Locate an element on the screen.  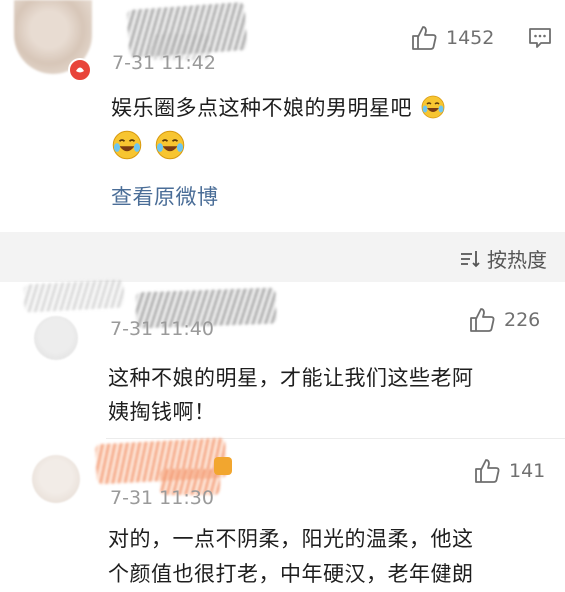
sort-icon is located at coordinates (470, 258).